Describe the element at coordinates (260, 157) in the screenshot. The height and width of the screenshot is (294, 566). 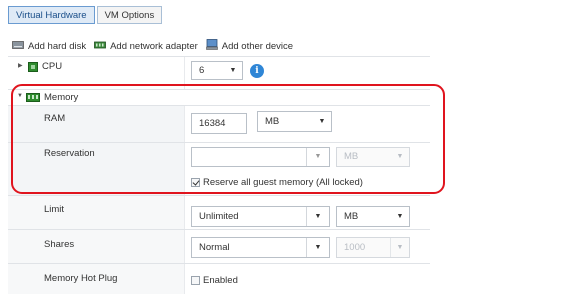
I see `reservation-input: ▼` at that location.